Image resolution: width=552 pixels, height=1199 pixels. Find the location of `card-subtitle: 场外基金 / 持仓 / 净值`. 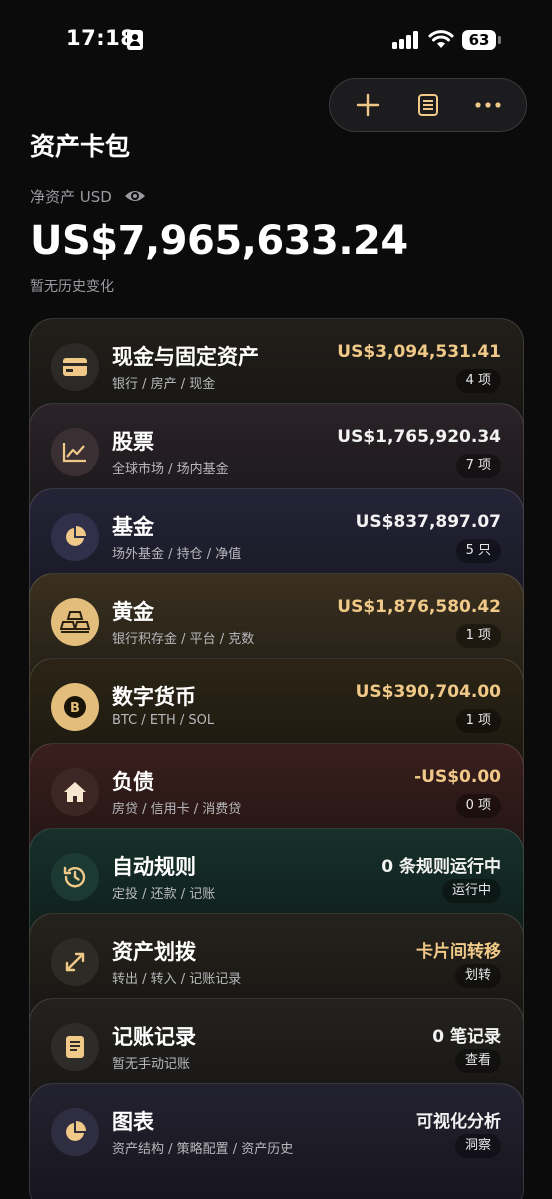

card-subtitle: 场外基金 / 持仓 / 净值 is located at coordinates (177, 554).